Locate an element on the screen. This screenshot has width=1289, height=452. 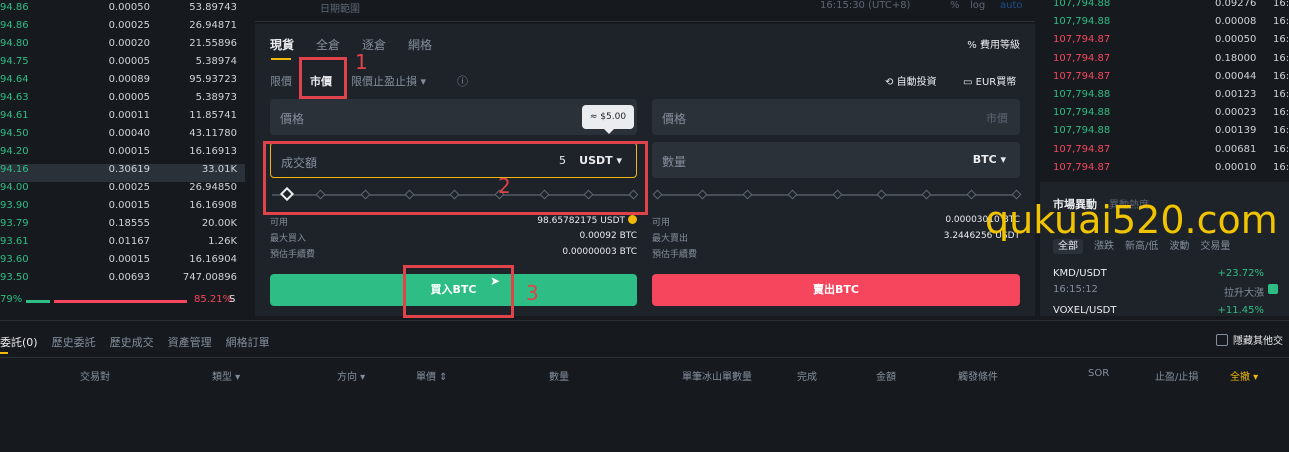
mover-tab-volume: 交易量 is located at coordinates (1215, 246).